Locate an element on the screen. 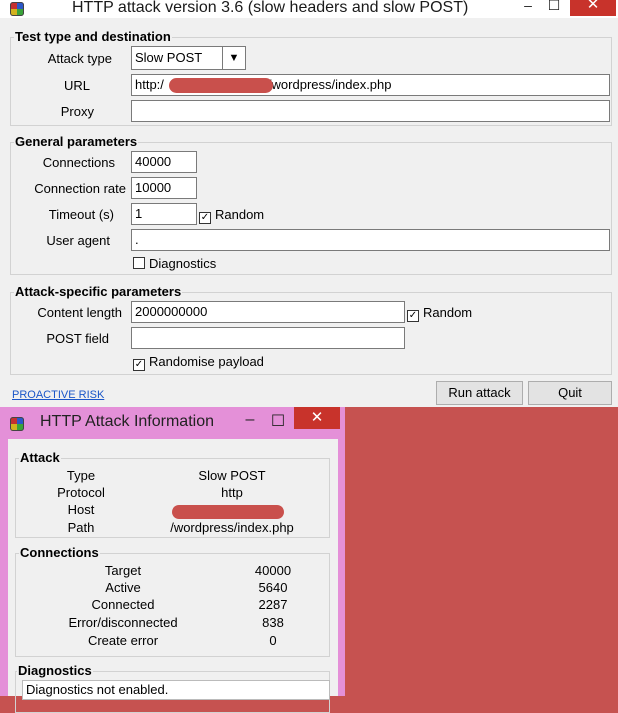 The image size is (618, 713). active-value: 5640 is located at coordinates (273, 587).